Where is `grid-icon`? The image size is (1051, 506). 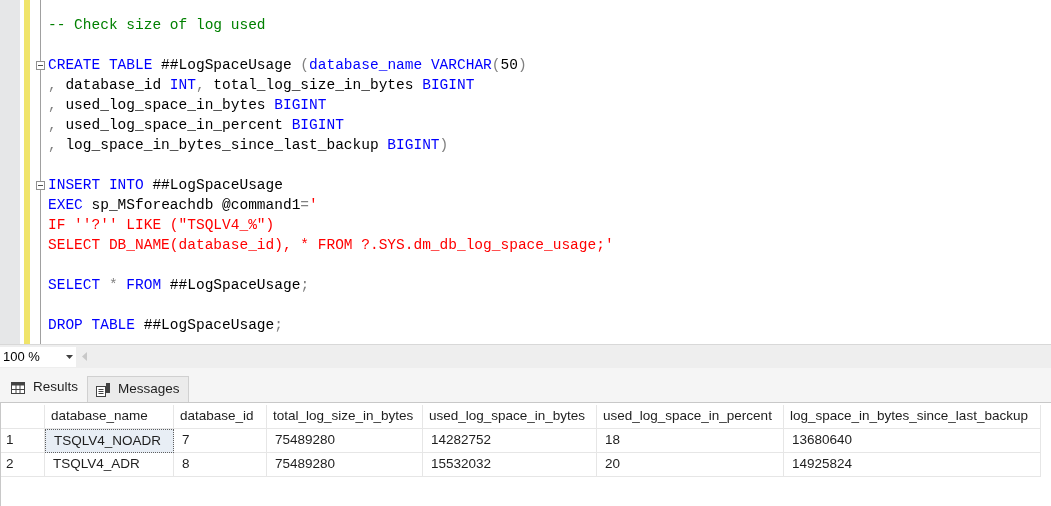 grid-icon is located at coordinates (18, 387).